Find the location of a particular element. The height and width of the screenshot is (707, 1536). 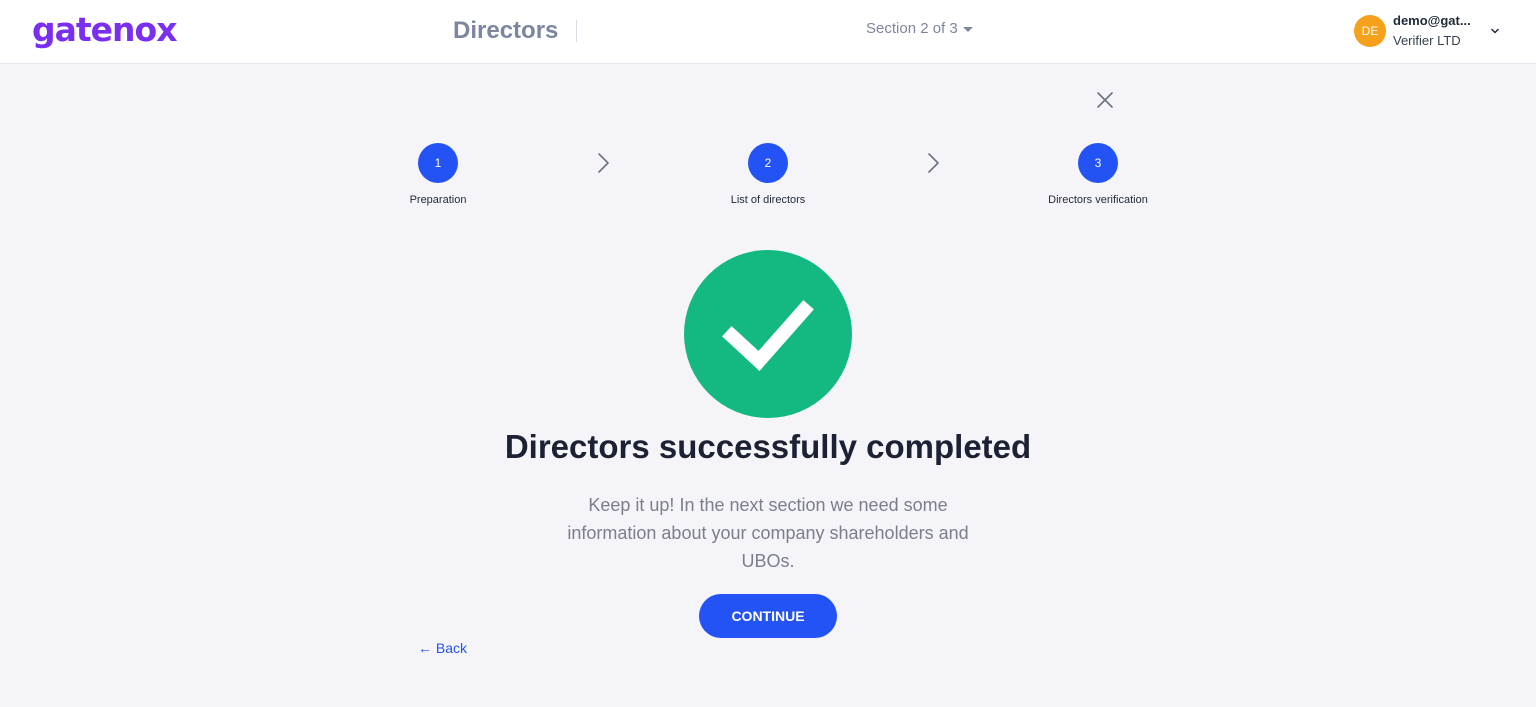

arrow-left-icon: ← is located at coordinates (425, 648).